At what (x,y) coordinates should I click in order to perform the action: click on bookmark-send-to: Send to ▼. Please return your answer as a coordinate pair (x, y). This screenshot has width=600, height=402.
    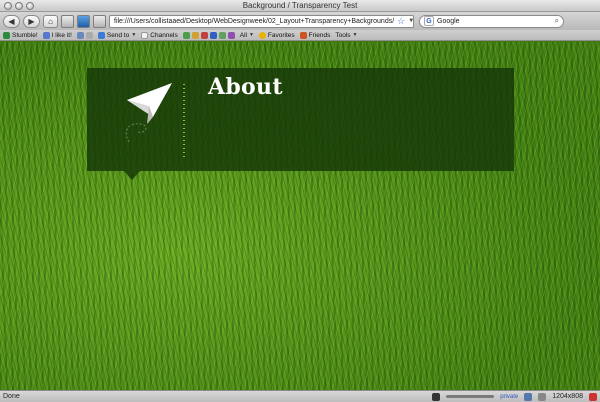
    Looking at the image, I should click on (117, 35).